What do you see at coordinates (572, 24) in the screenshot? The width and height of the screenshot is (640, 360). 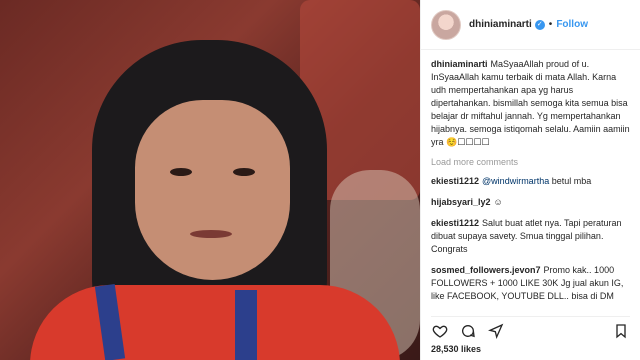 I see `follow-button: Follow` at bounding box center [572, 24].